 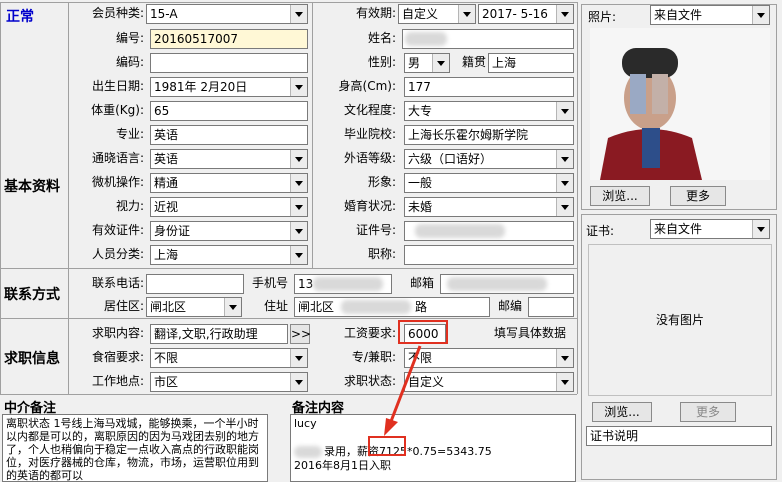 What do you see at coordinates (229, 135) in the screenshot?
I see `major-field: 英语` at bounding box center [229, 135].